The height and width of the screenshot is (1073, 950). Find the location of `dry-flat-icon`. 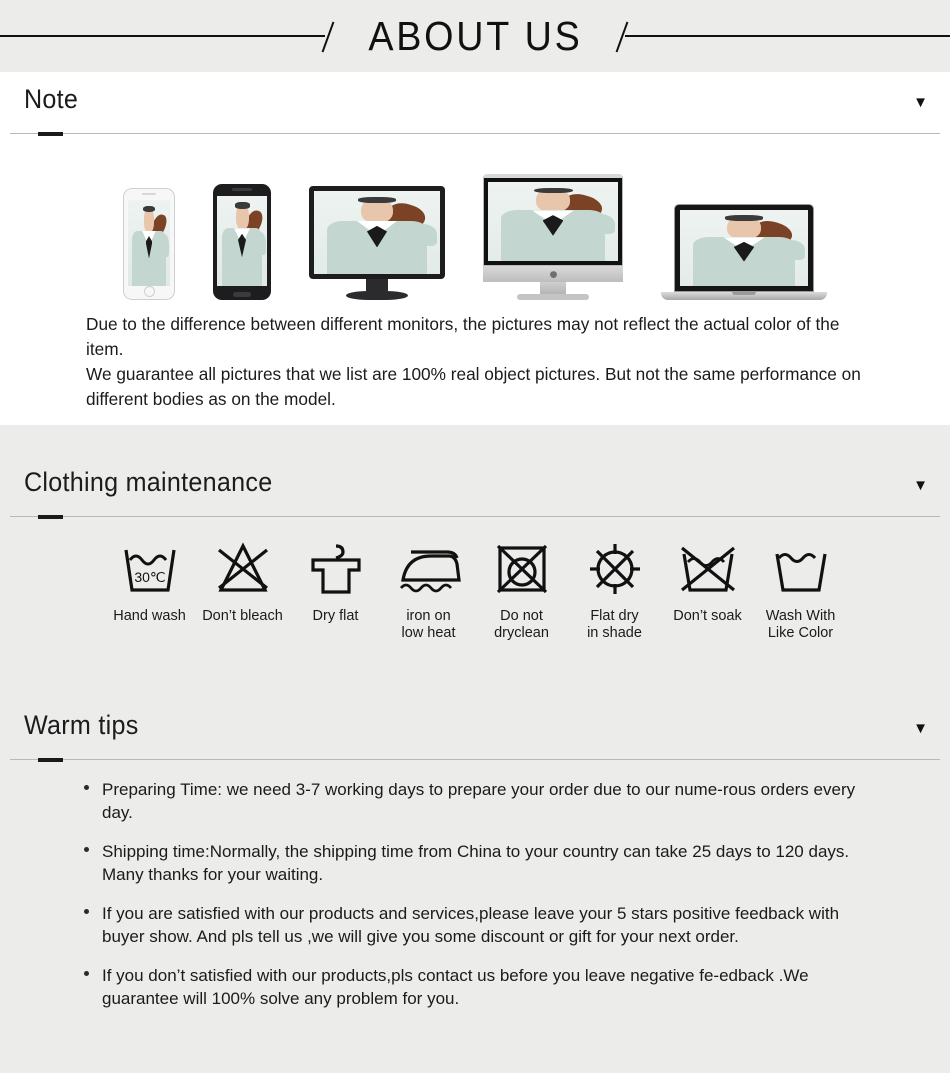

dry-flat-icon is located at coordinates (336, 569).